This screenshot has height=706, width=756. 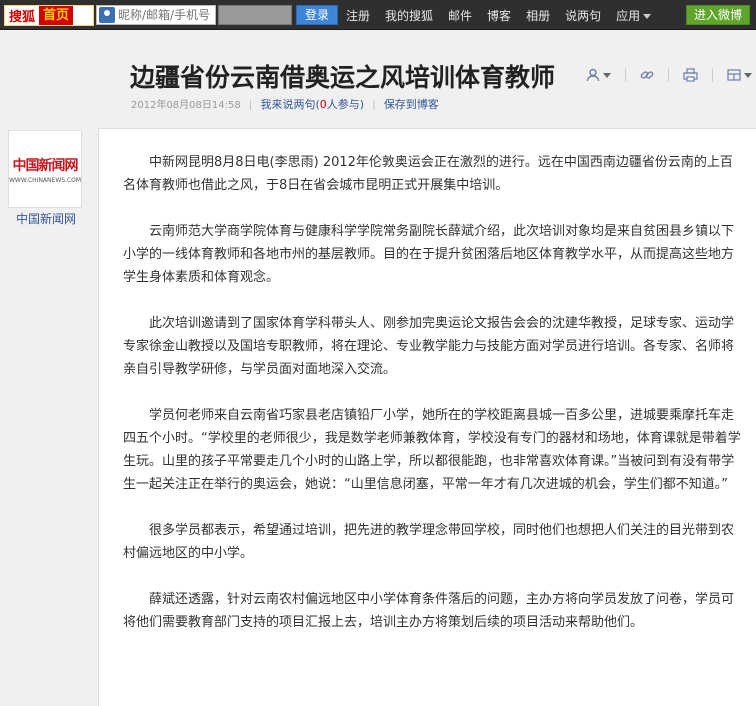 I want to click on password-field, so click(x=255, y=15).